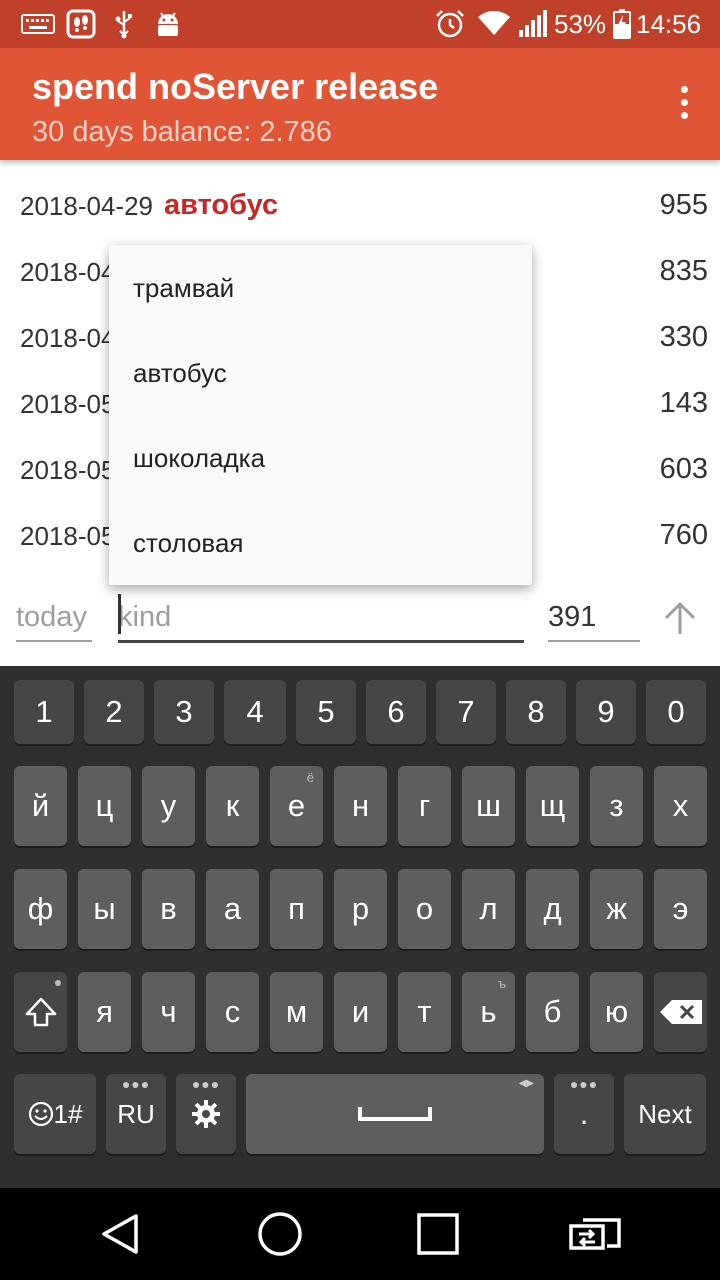  What do you see at coordinates (494, 24) in the screenshot?
I see `wifi-icon` at bounding box center [494, 24].